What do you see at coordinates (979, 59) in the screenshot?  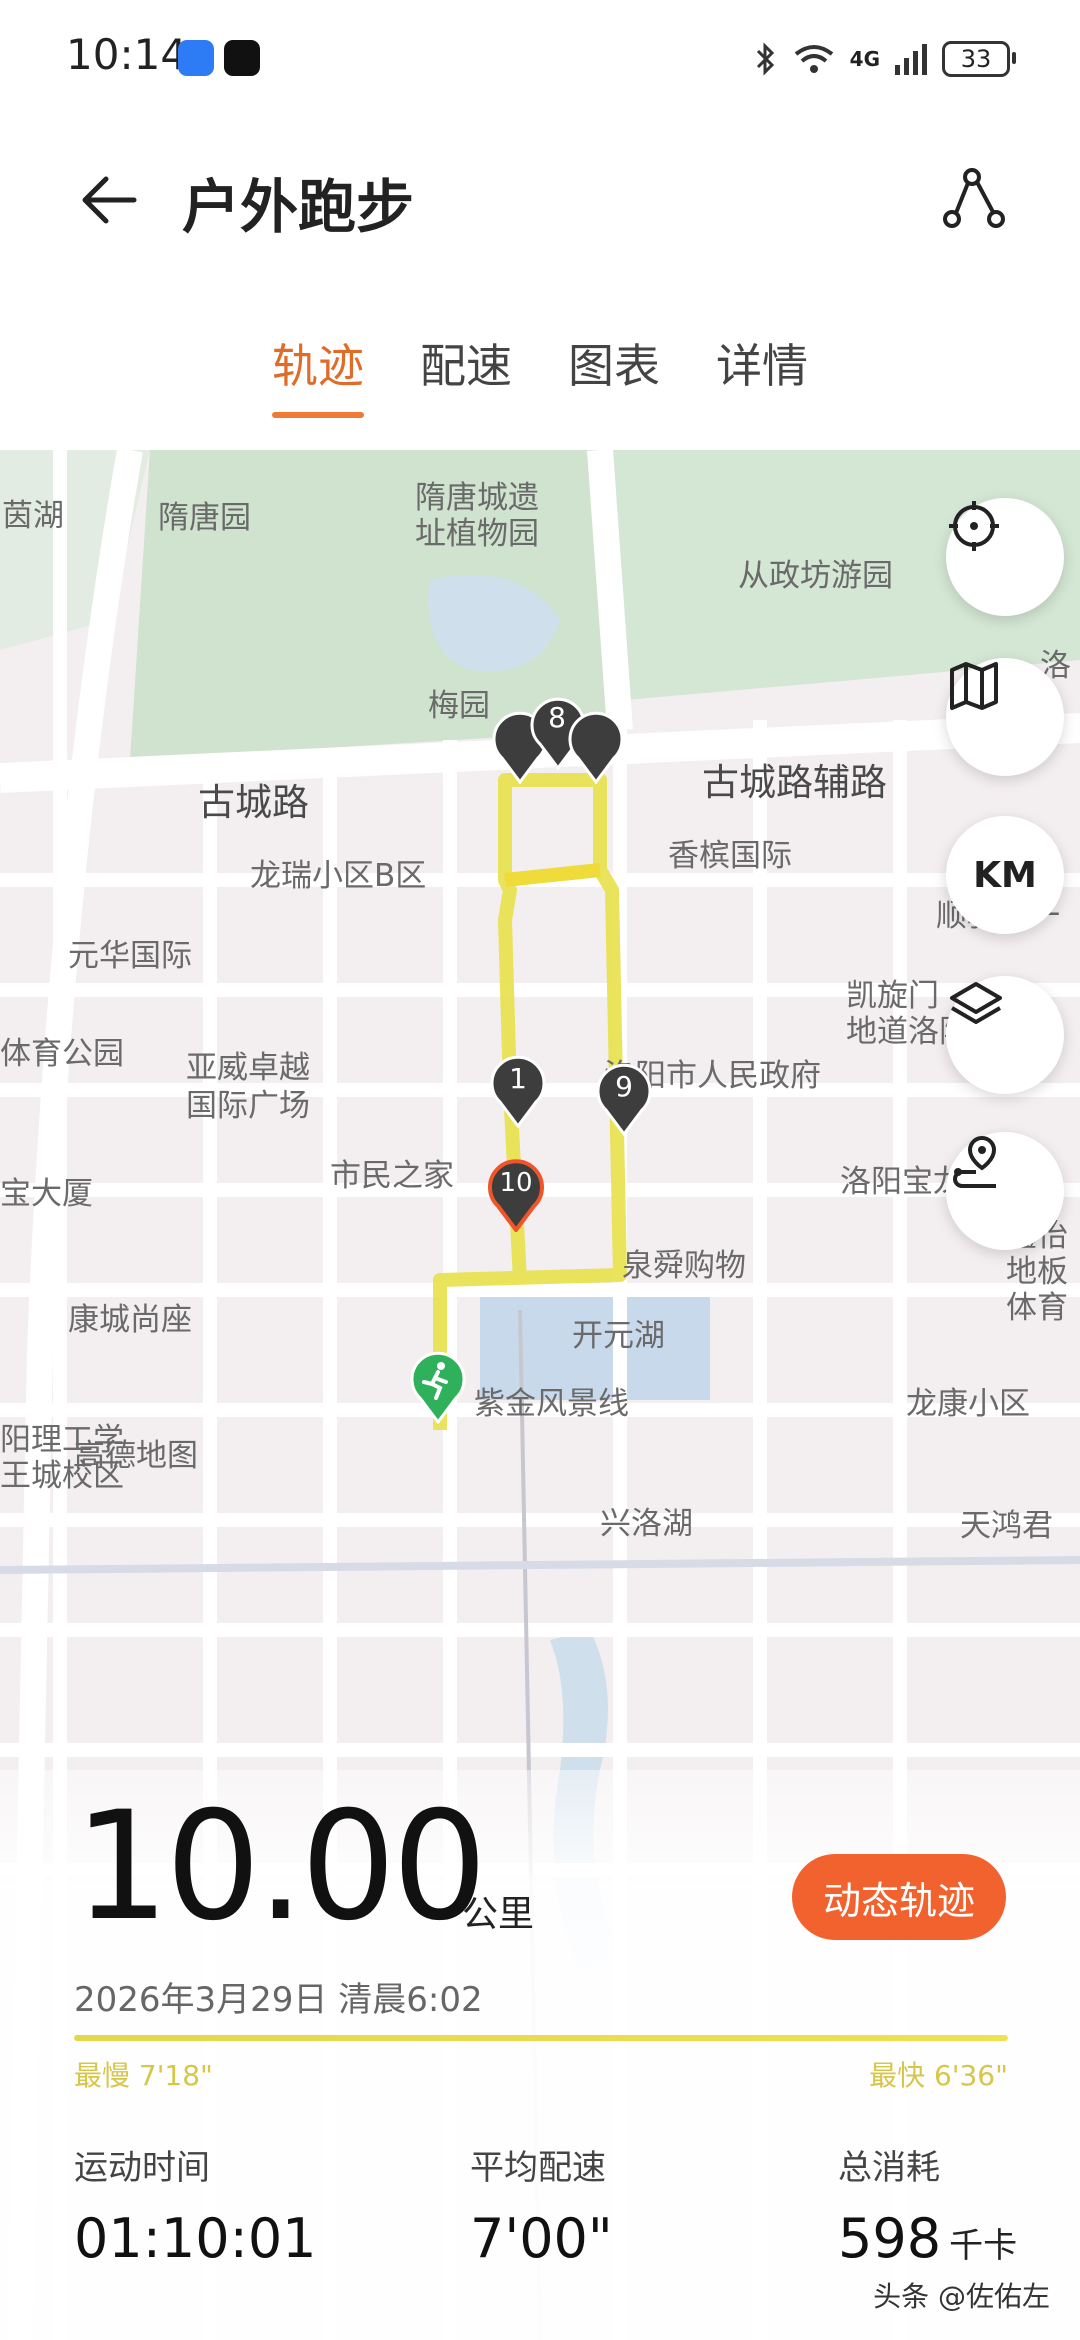 I see `battery-indicator: 33` at bounding box center [979, 59].